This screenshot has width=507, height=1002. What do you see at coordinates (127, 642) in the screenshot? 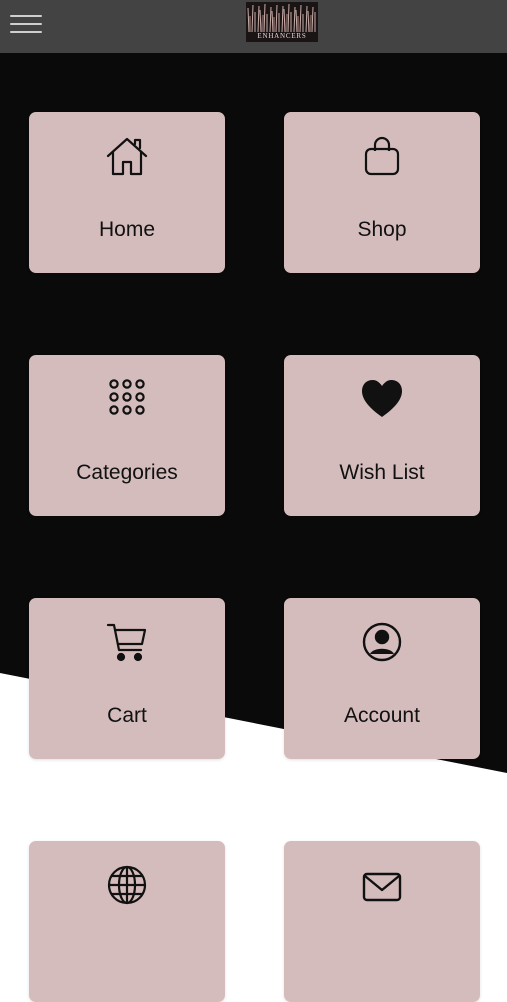
I see `cart-icon` at bounding box center [127, 642].